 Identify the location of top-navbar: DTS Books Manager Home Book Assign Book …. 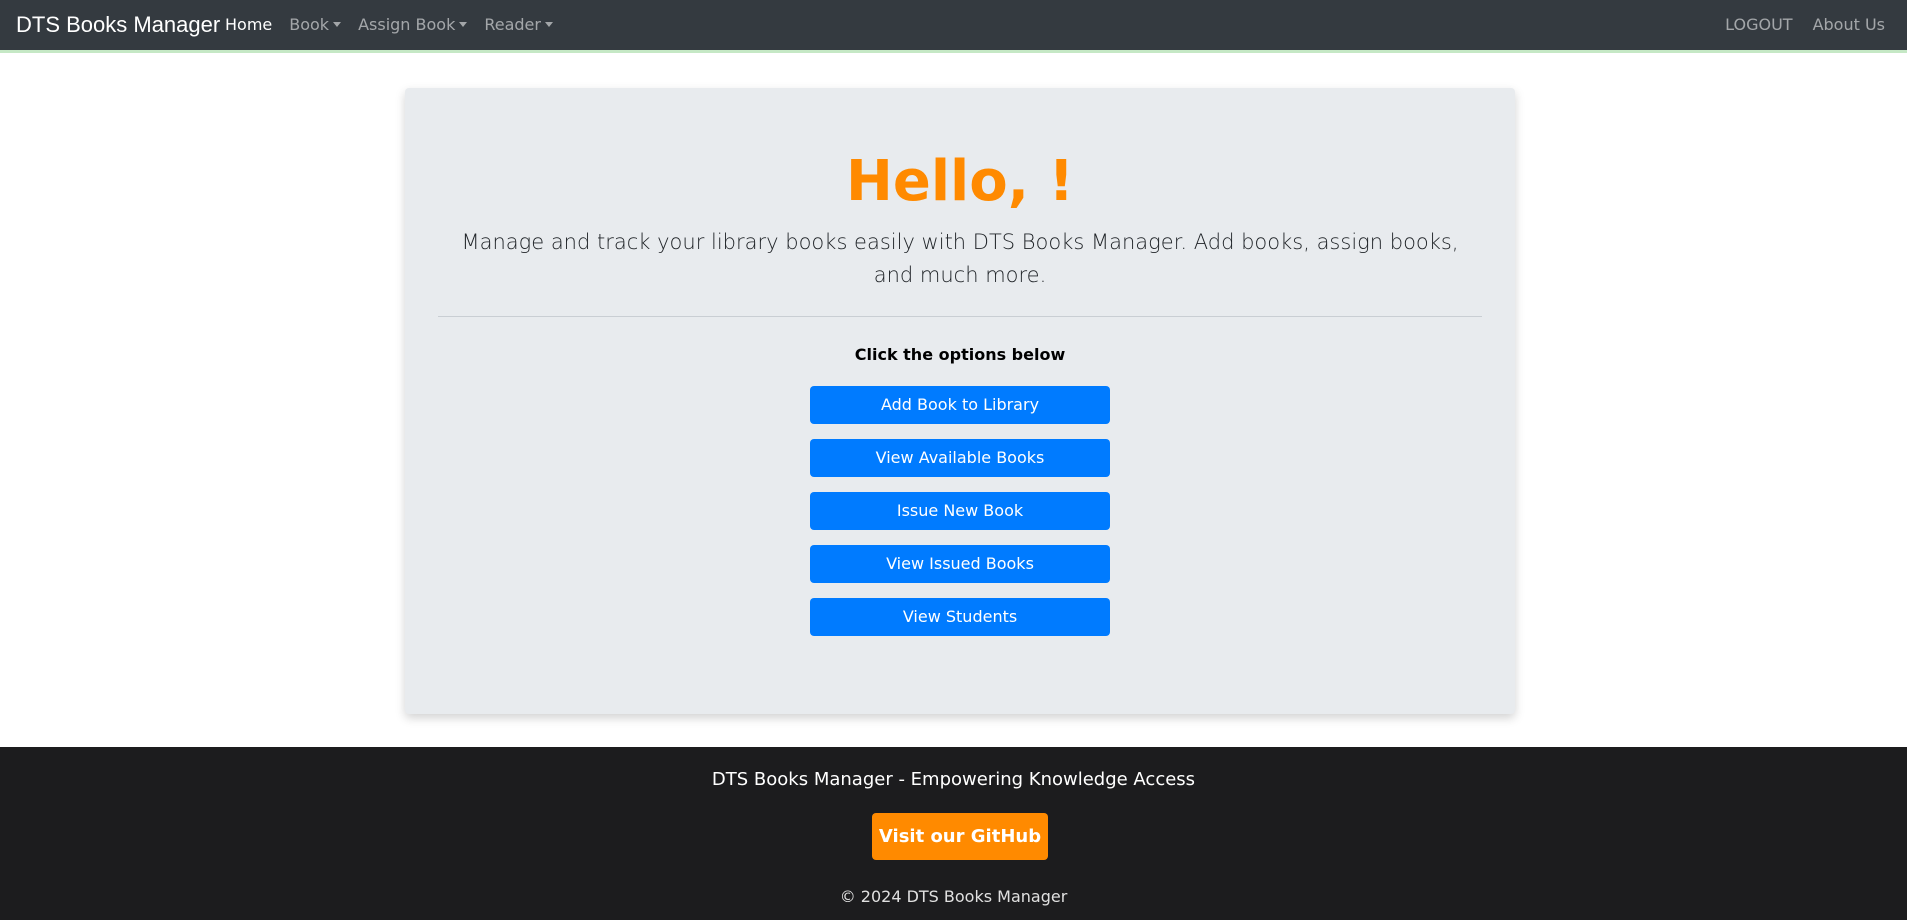
(953, 26).